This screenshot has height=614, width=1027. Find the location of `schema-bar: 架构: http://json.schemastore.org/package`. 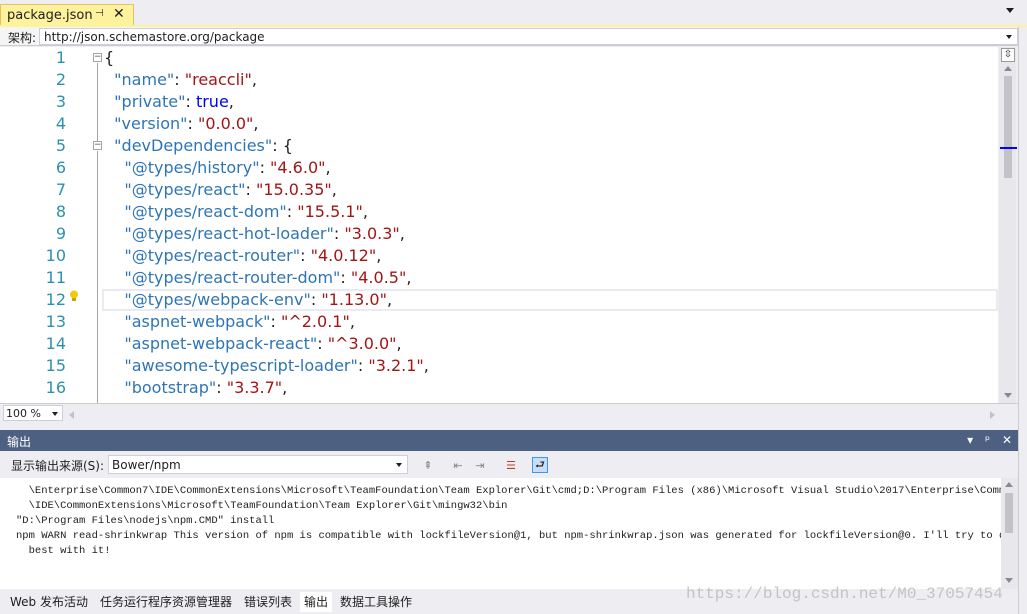

schema-bar: 架构: http://json.schemastore.org/package is located at coordinates (509, 36).